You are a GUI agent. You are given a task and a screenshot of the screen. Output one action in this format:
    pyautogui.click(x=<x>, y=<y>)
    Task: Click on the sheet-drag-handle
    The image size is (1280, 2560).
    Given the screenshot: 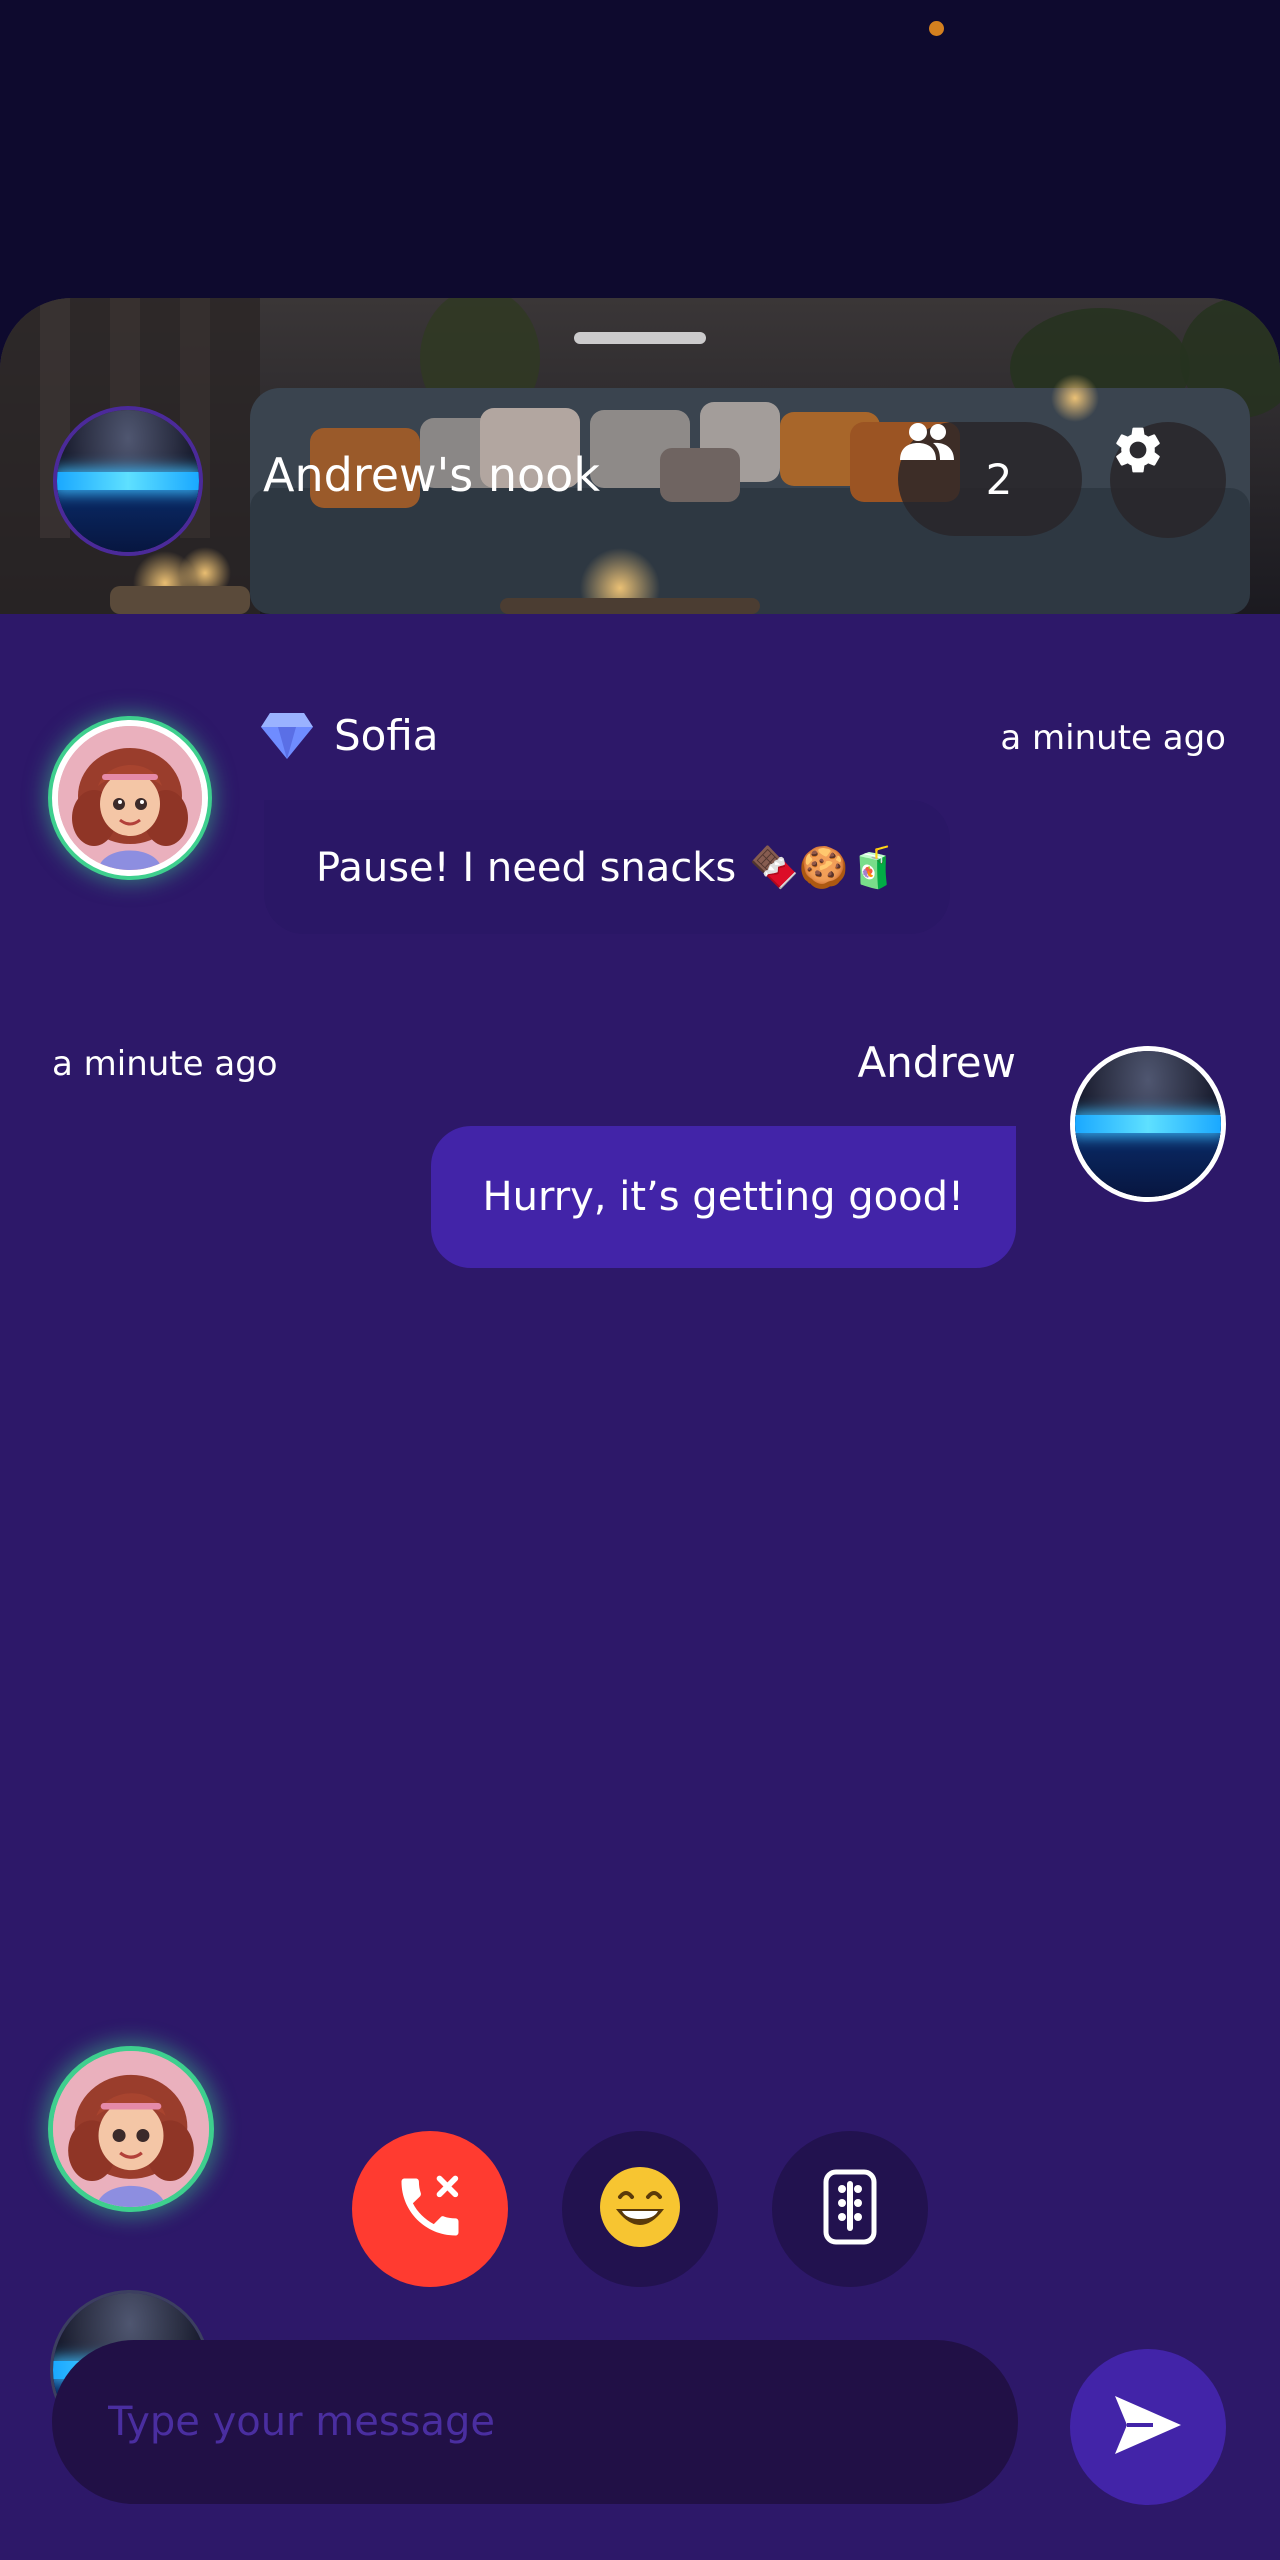 What is the action you would take?
    pyautogui.click(x=640, y=338)
    